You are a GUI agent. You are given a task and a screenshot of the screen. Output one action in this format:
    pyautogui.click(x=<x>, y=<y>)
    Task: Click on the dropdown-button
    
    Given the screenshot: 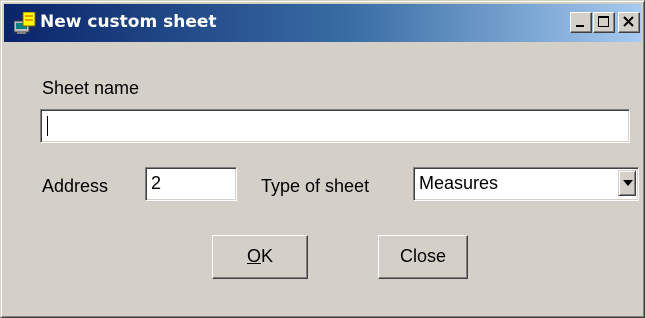 What is the action you would take?
    pyautogui.click(x=627, y=183)
    